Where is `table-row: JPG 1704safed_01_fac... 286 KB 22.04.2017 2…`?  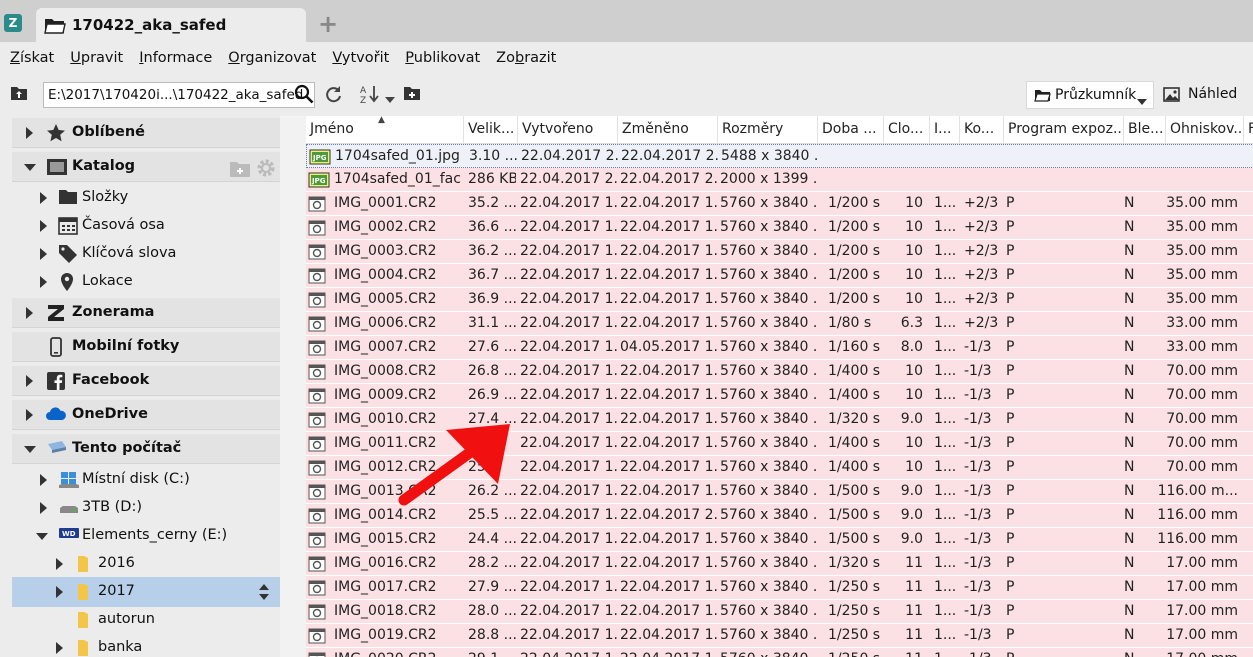
table-row: JPG 1704safed_01_fac... 286 KB 22.04.2017 2… is located at coordinates (779, 180).